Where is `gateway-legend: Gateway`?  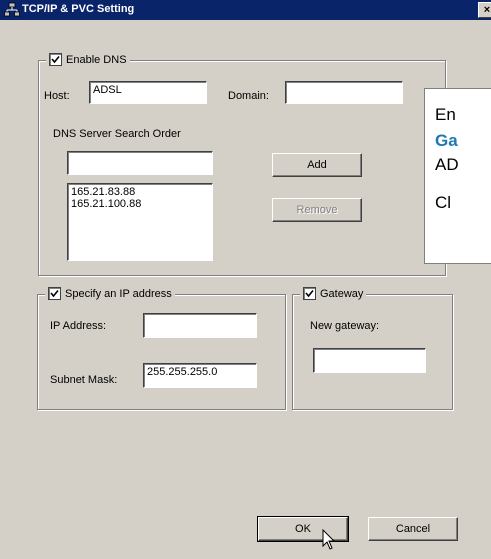 gateway-legend: Gateway is located at coordinates (333, 293).